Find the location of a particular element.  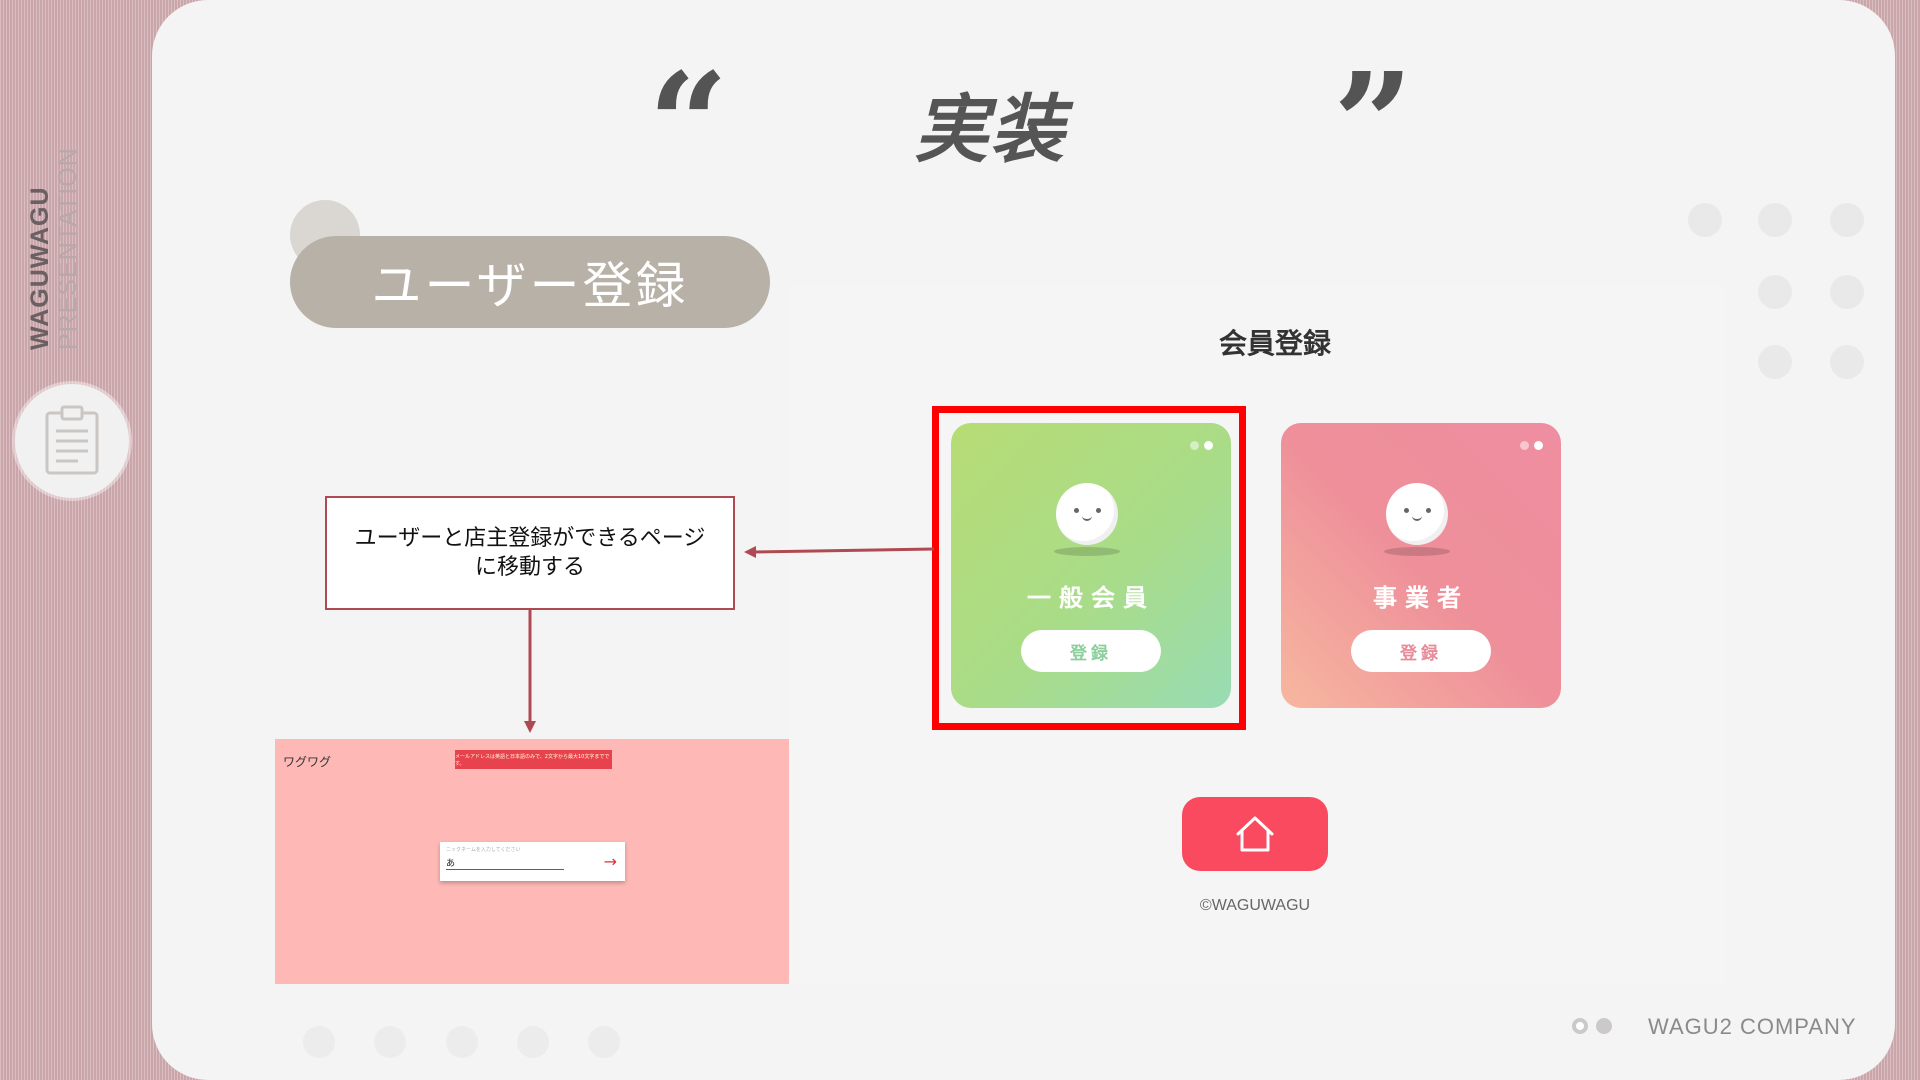

sidebar-brand: WAGUWAGU PRESENTATION is located at coordinates (56, 220).